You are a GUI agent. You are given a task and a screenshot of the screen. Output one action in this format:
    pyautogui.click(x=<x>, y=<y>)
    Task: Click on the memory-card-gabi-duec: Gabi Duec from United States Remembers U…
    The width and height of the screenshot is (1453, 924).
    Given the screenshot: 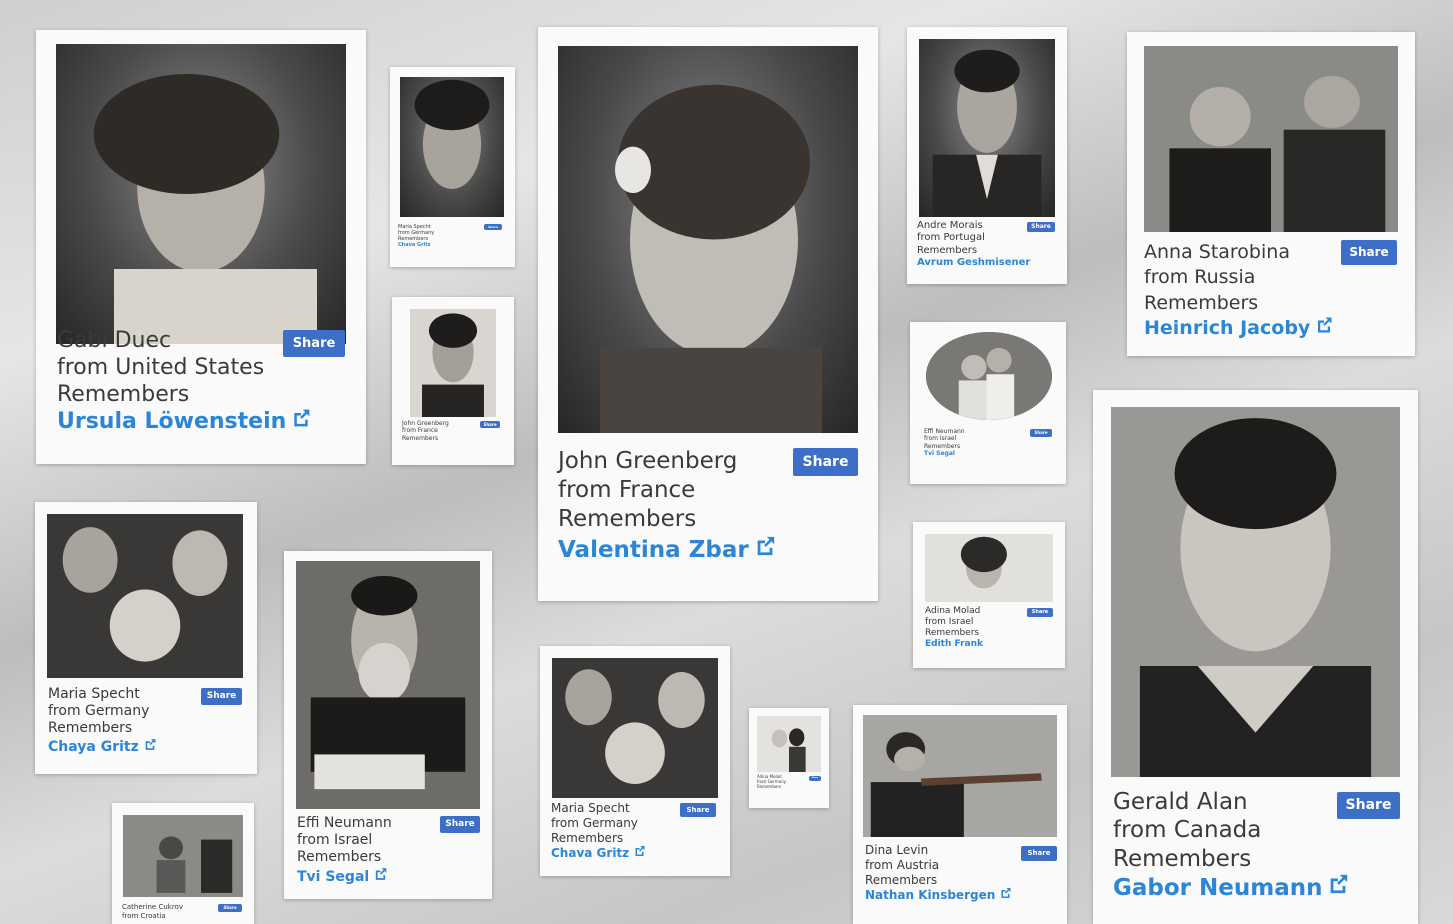 What is the action you would take?
    pyautogui.click(x=201, y=247)
    